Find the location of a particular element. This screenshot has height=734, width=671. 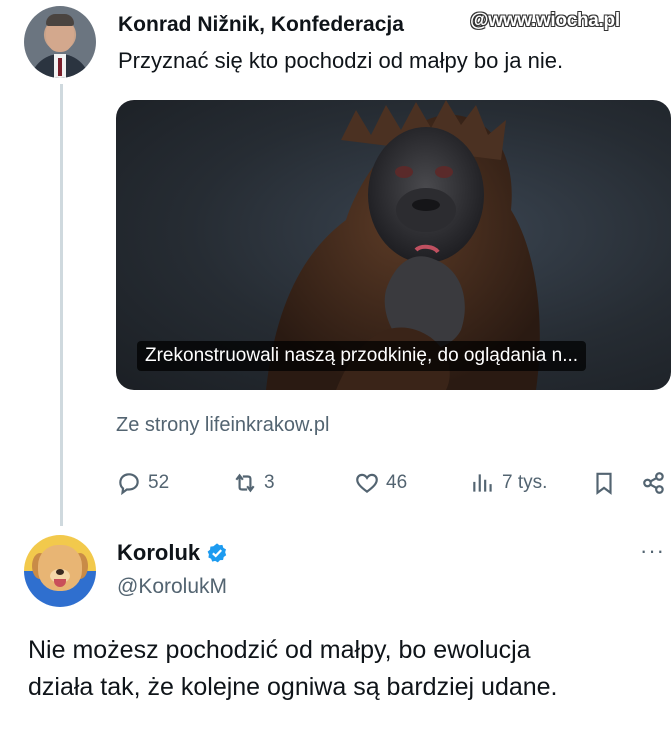

repost-count: 3 is located at coordinates (269, 482).